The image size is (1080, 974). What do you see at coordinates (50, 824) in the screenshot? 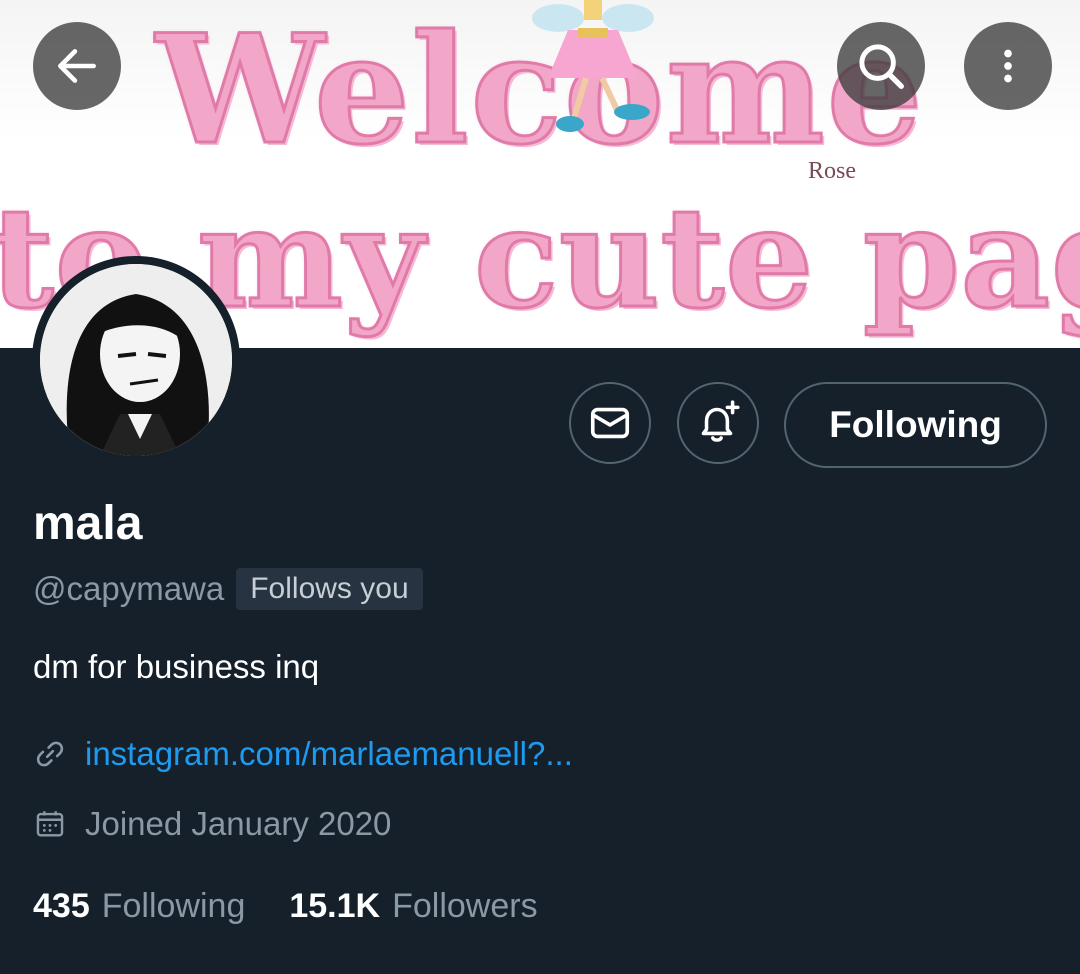
I see `calendar-icon` at bounding box center [50, 824].